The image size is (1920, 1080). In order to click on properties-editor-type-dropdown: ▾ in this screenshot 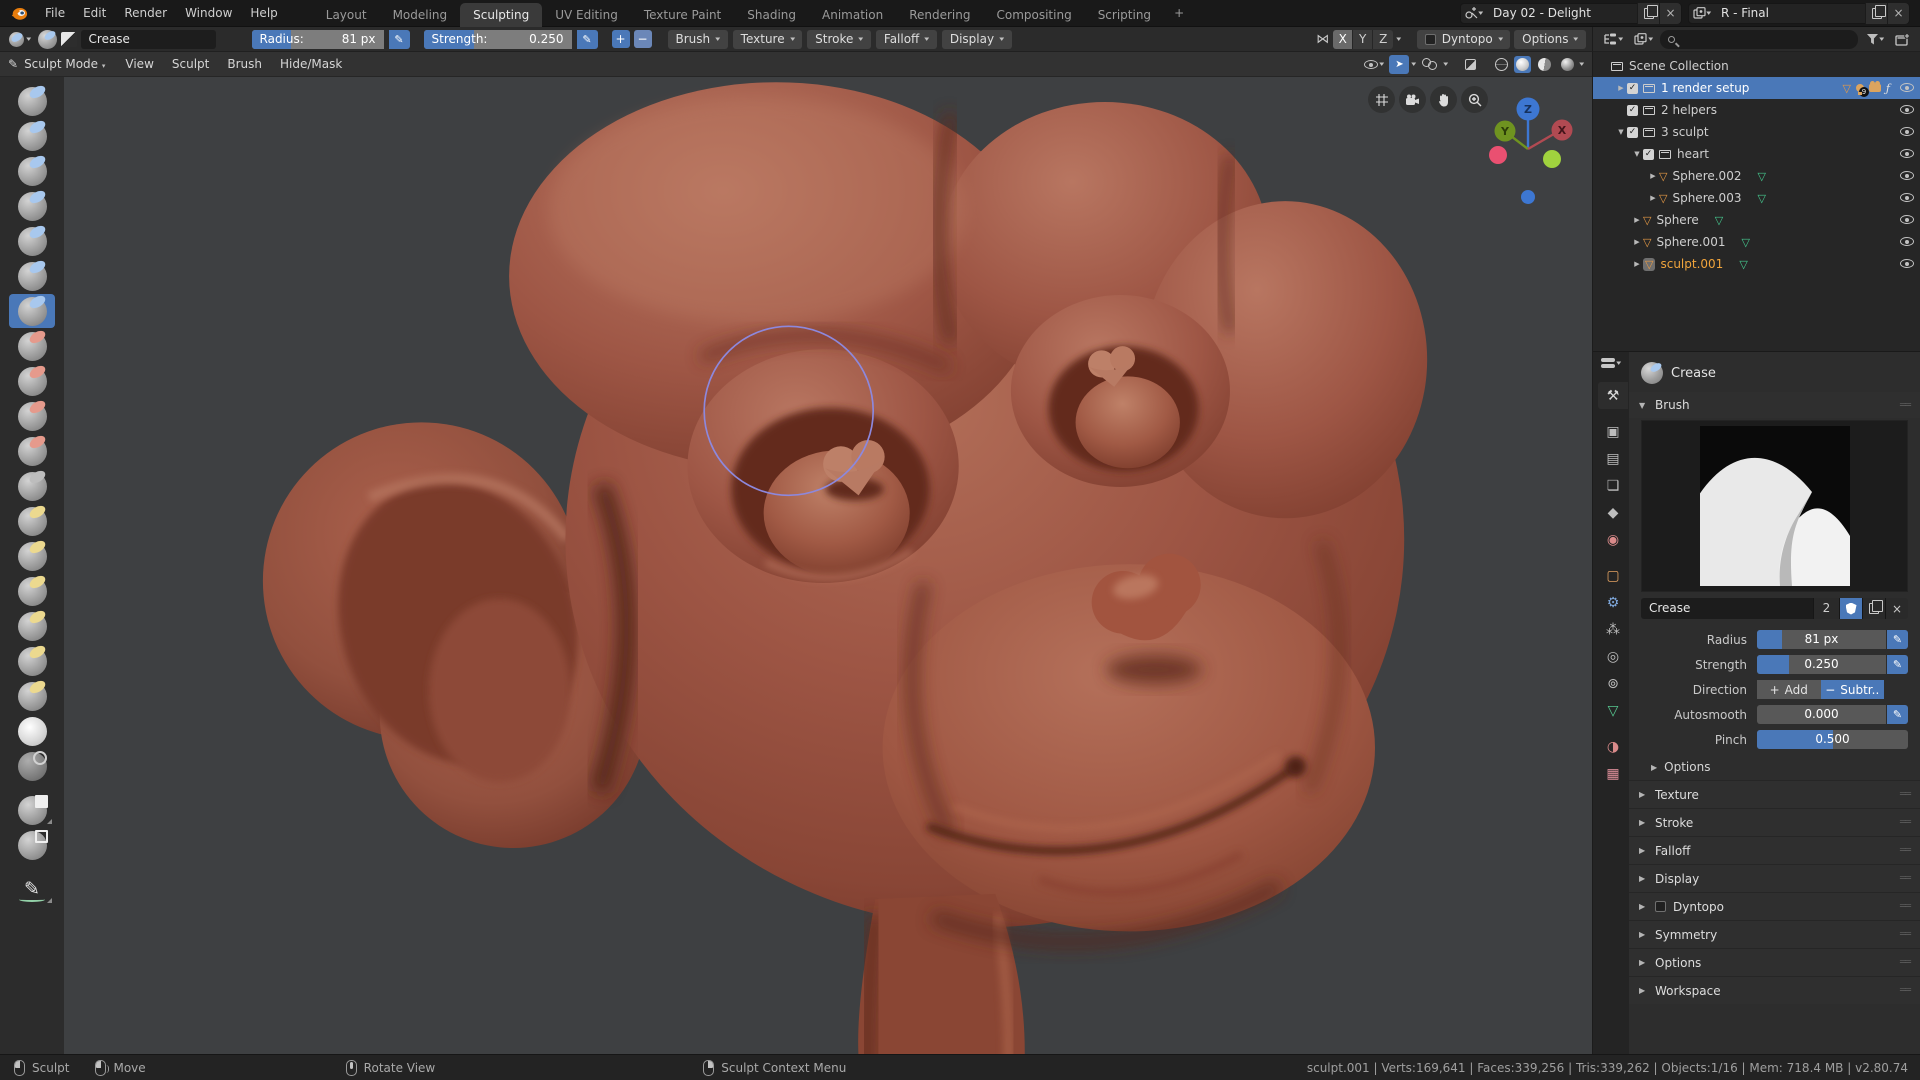, I will do `click(1611, 363)`.